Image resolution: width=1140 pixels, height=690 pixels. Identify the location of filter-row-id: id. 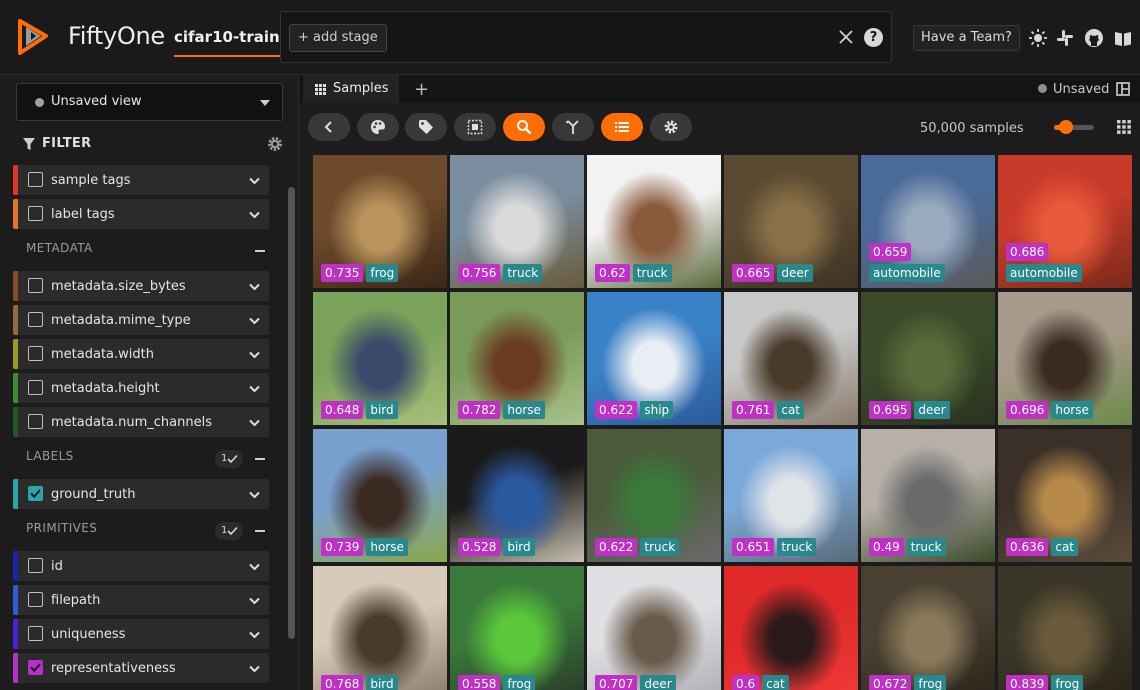
(141, 566).